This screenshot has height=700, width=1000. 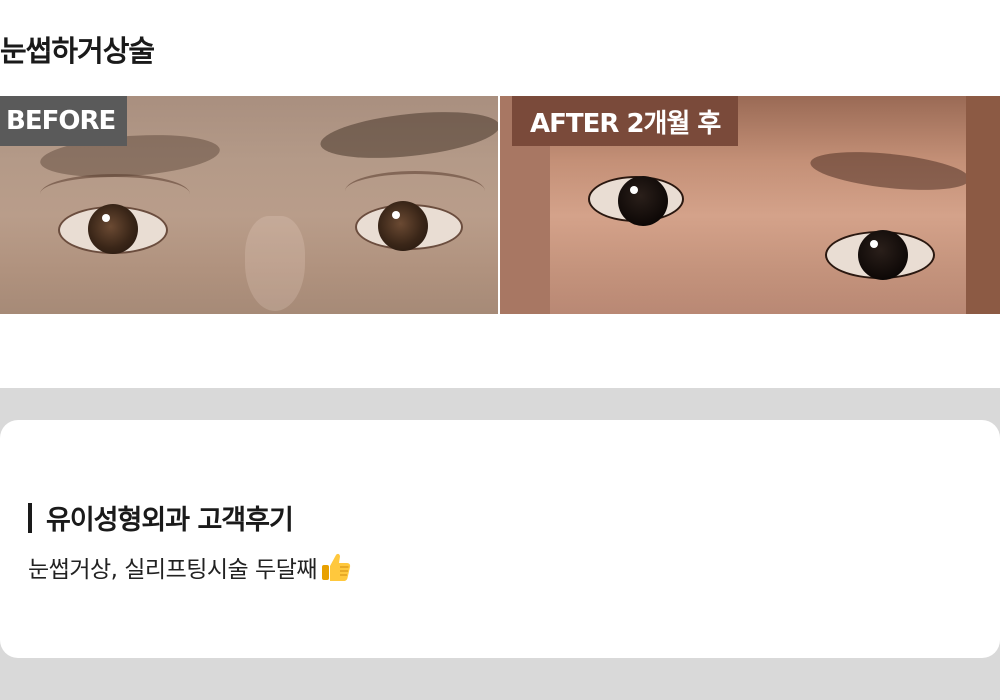 What do you see at coordinates (890, 171) in the screenshot?
I see `after-eyebrow` at bounding box center [890, 171].